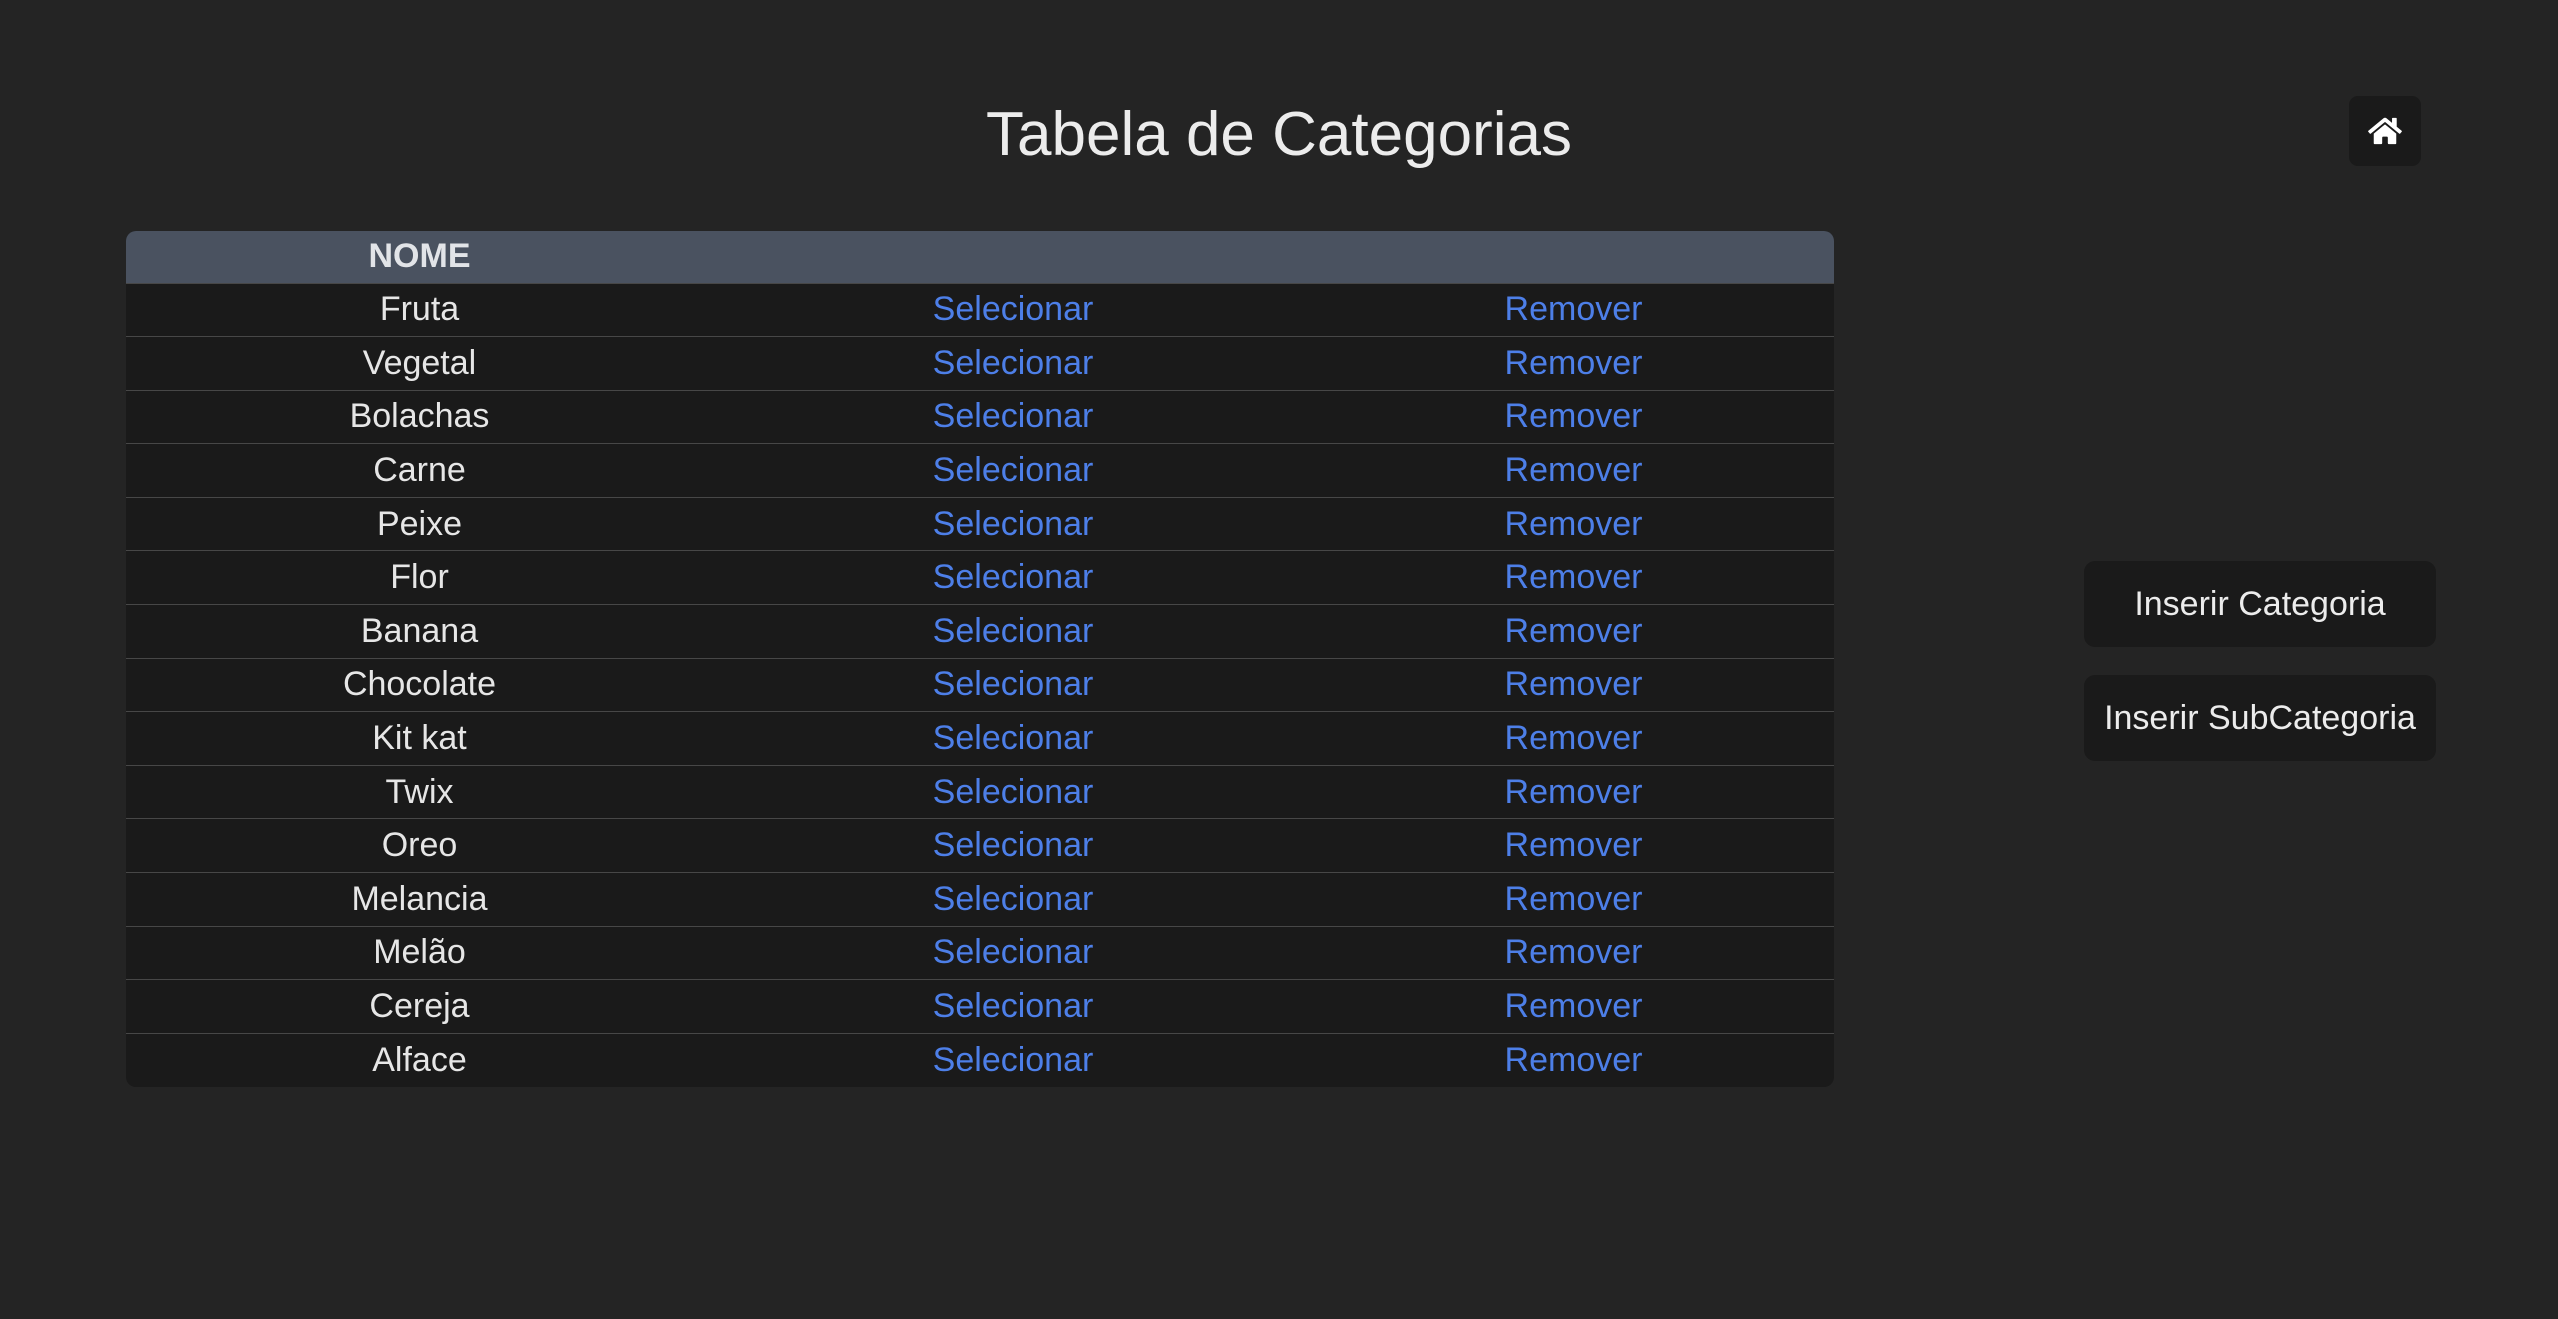 The width and height of the screenshot is (2558, 1319). Describe the element at coordinates (419, 845) in the screenshot. I see `category-name: Oreo` at that location.